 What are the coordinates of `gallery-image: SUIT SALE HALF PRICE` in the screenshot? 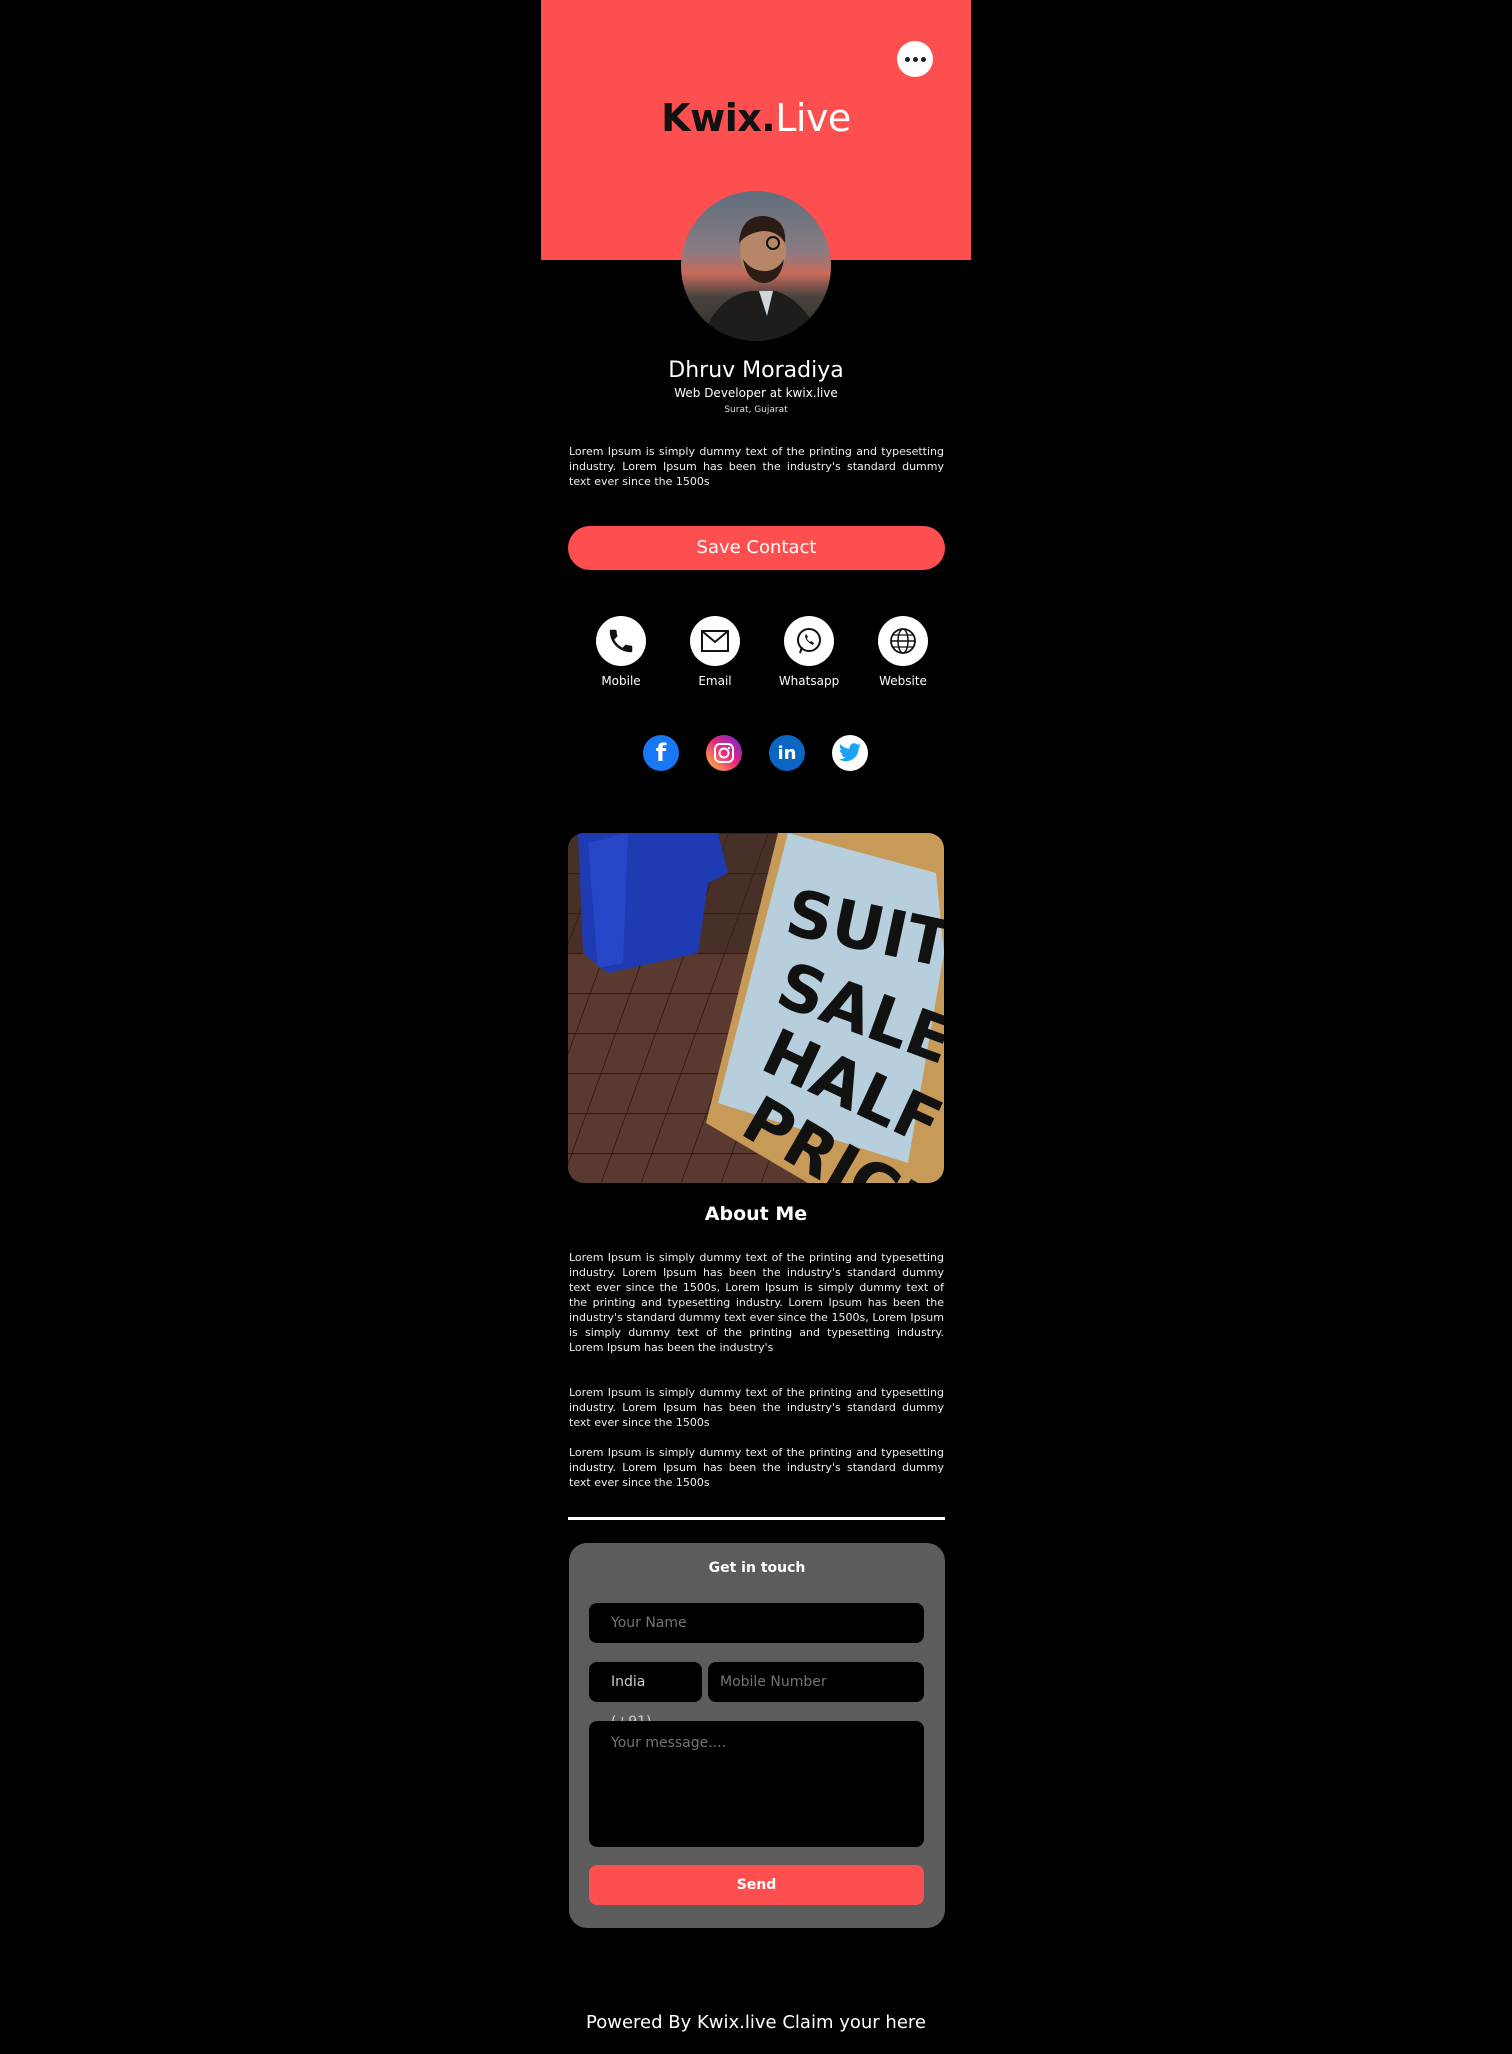 It's located at (756, 1008).